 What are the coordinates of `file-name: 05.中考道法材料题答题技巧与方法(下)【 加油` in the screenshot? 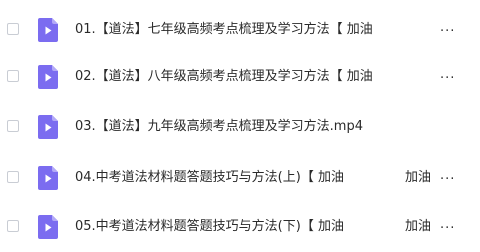 It's located at (209, 226).